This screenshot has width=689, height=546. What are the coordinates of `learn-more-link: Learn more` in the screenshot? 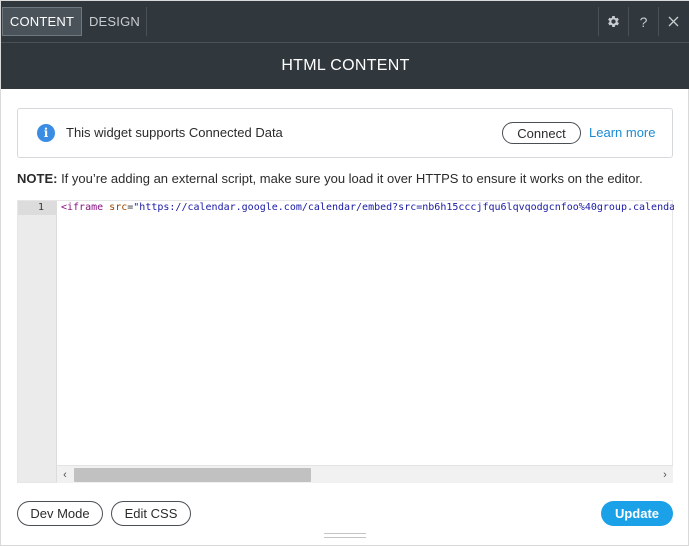 It's located at (622, 132).